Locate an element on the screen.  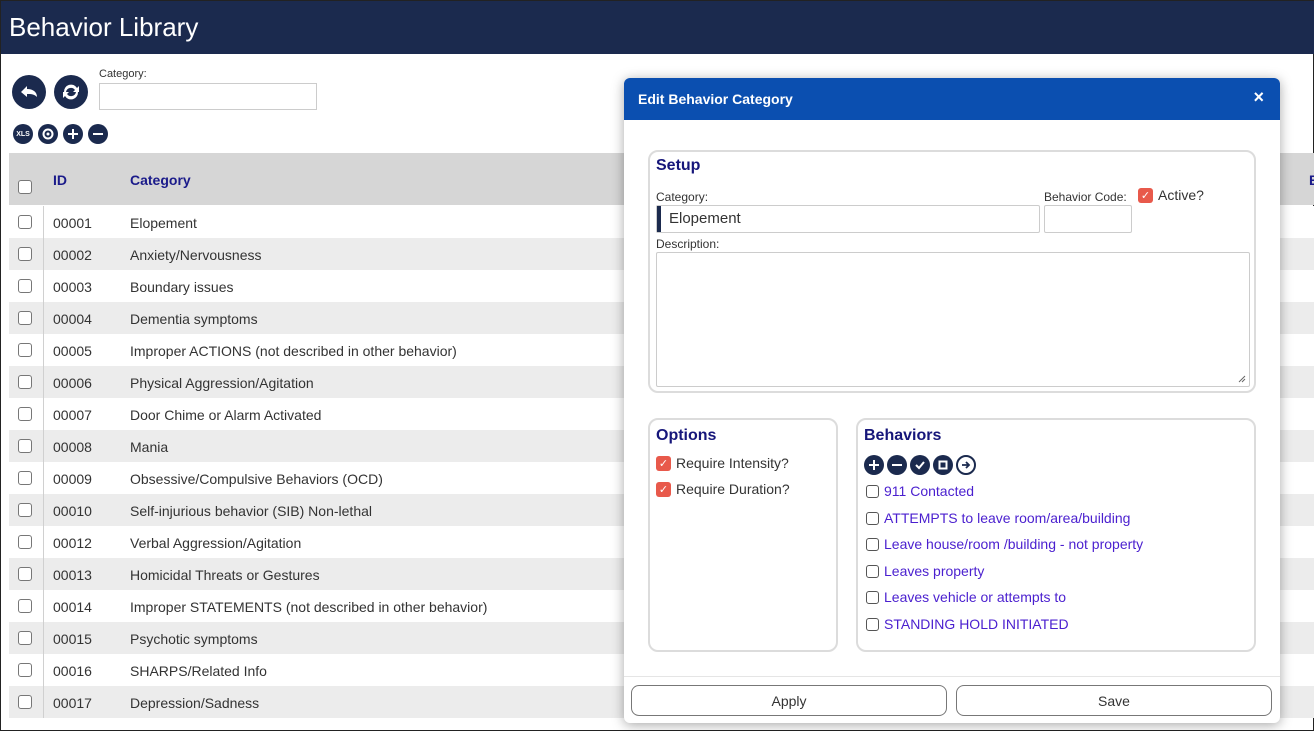
description-textarea is located at coordinates (953, 319).